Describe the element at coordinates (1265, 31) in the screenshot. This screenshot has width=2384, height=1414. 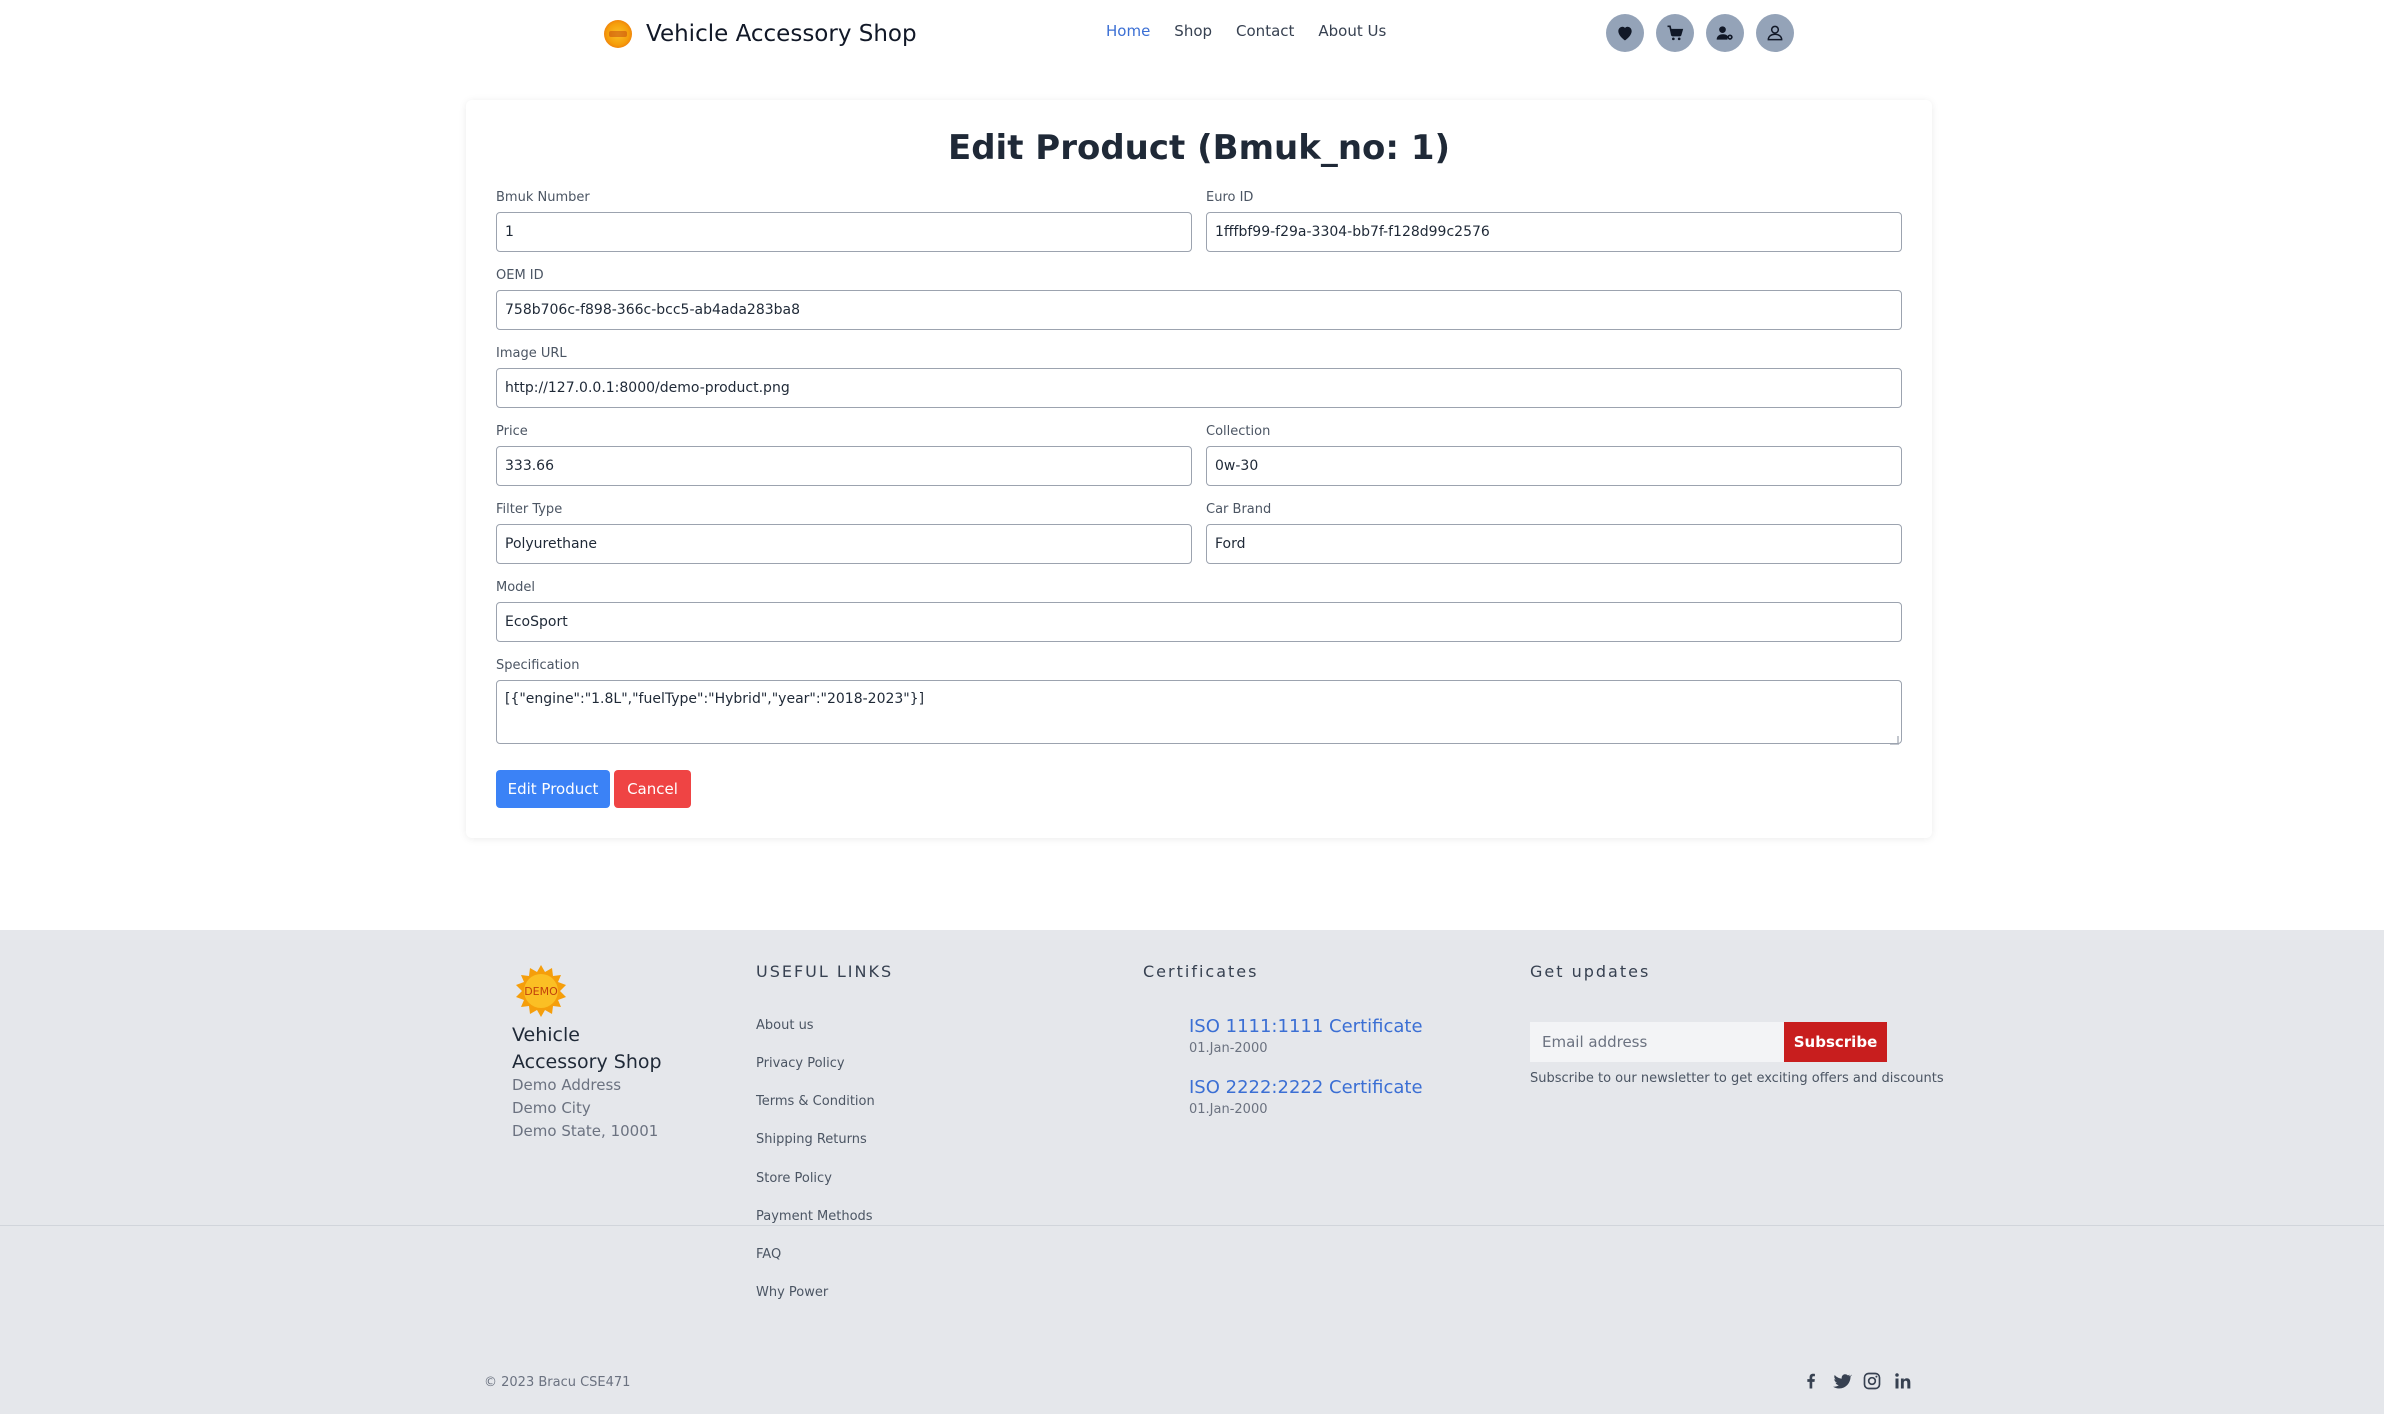
I see `nav-contact: Contact` at that location.